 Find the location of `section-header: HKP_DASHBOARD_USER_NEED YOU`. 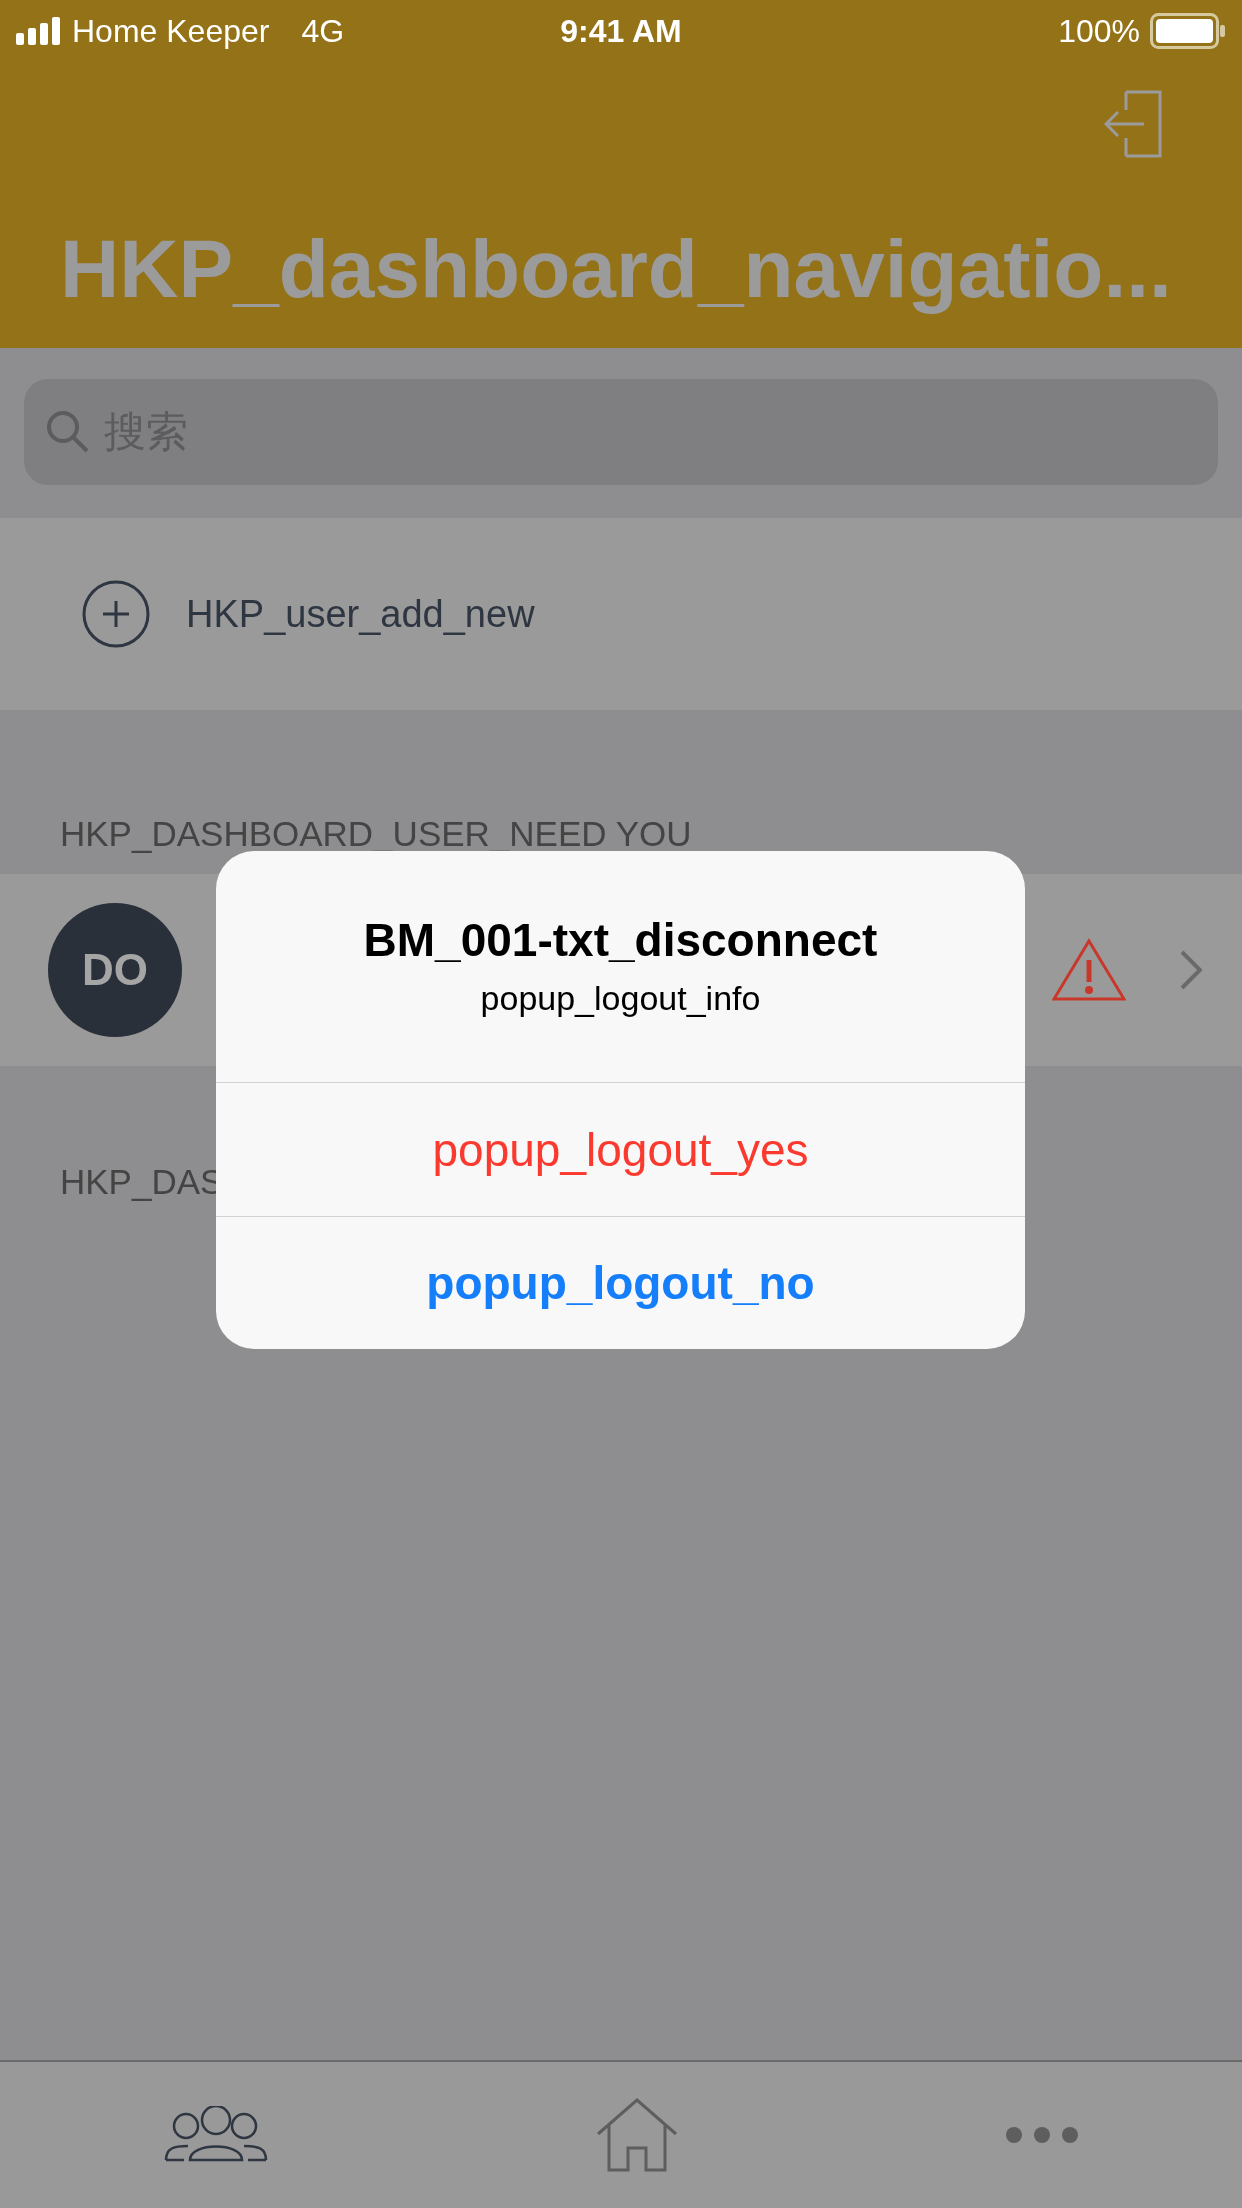

section-header: HKP_DASHBOARD_USER_NEED YOU is located at coordinates (376, 833).